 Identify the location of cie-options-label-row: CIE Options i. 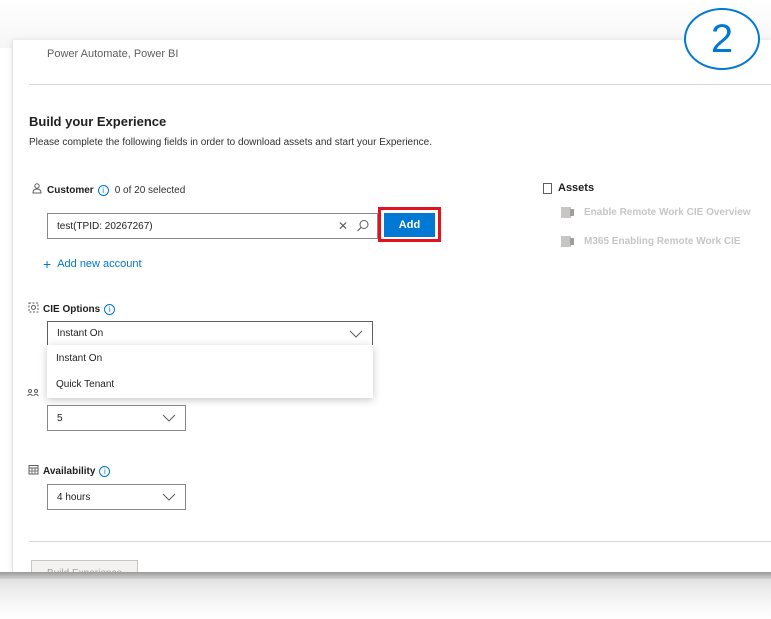
(71, 309).